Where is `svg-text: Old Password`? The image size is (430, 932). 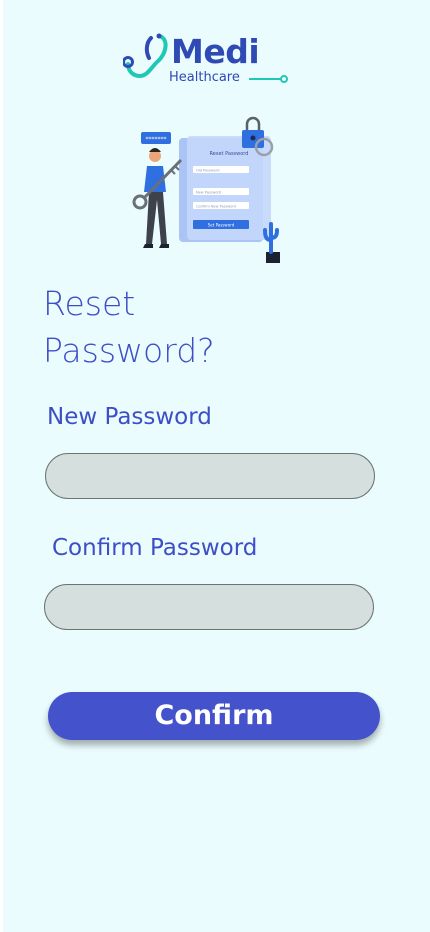
svg-text: Old Password is located at coordinates (207, 171).